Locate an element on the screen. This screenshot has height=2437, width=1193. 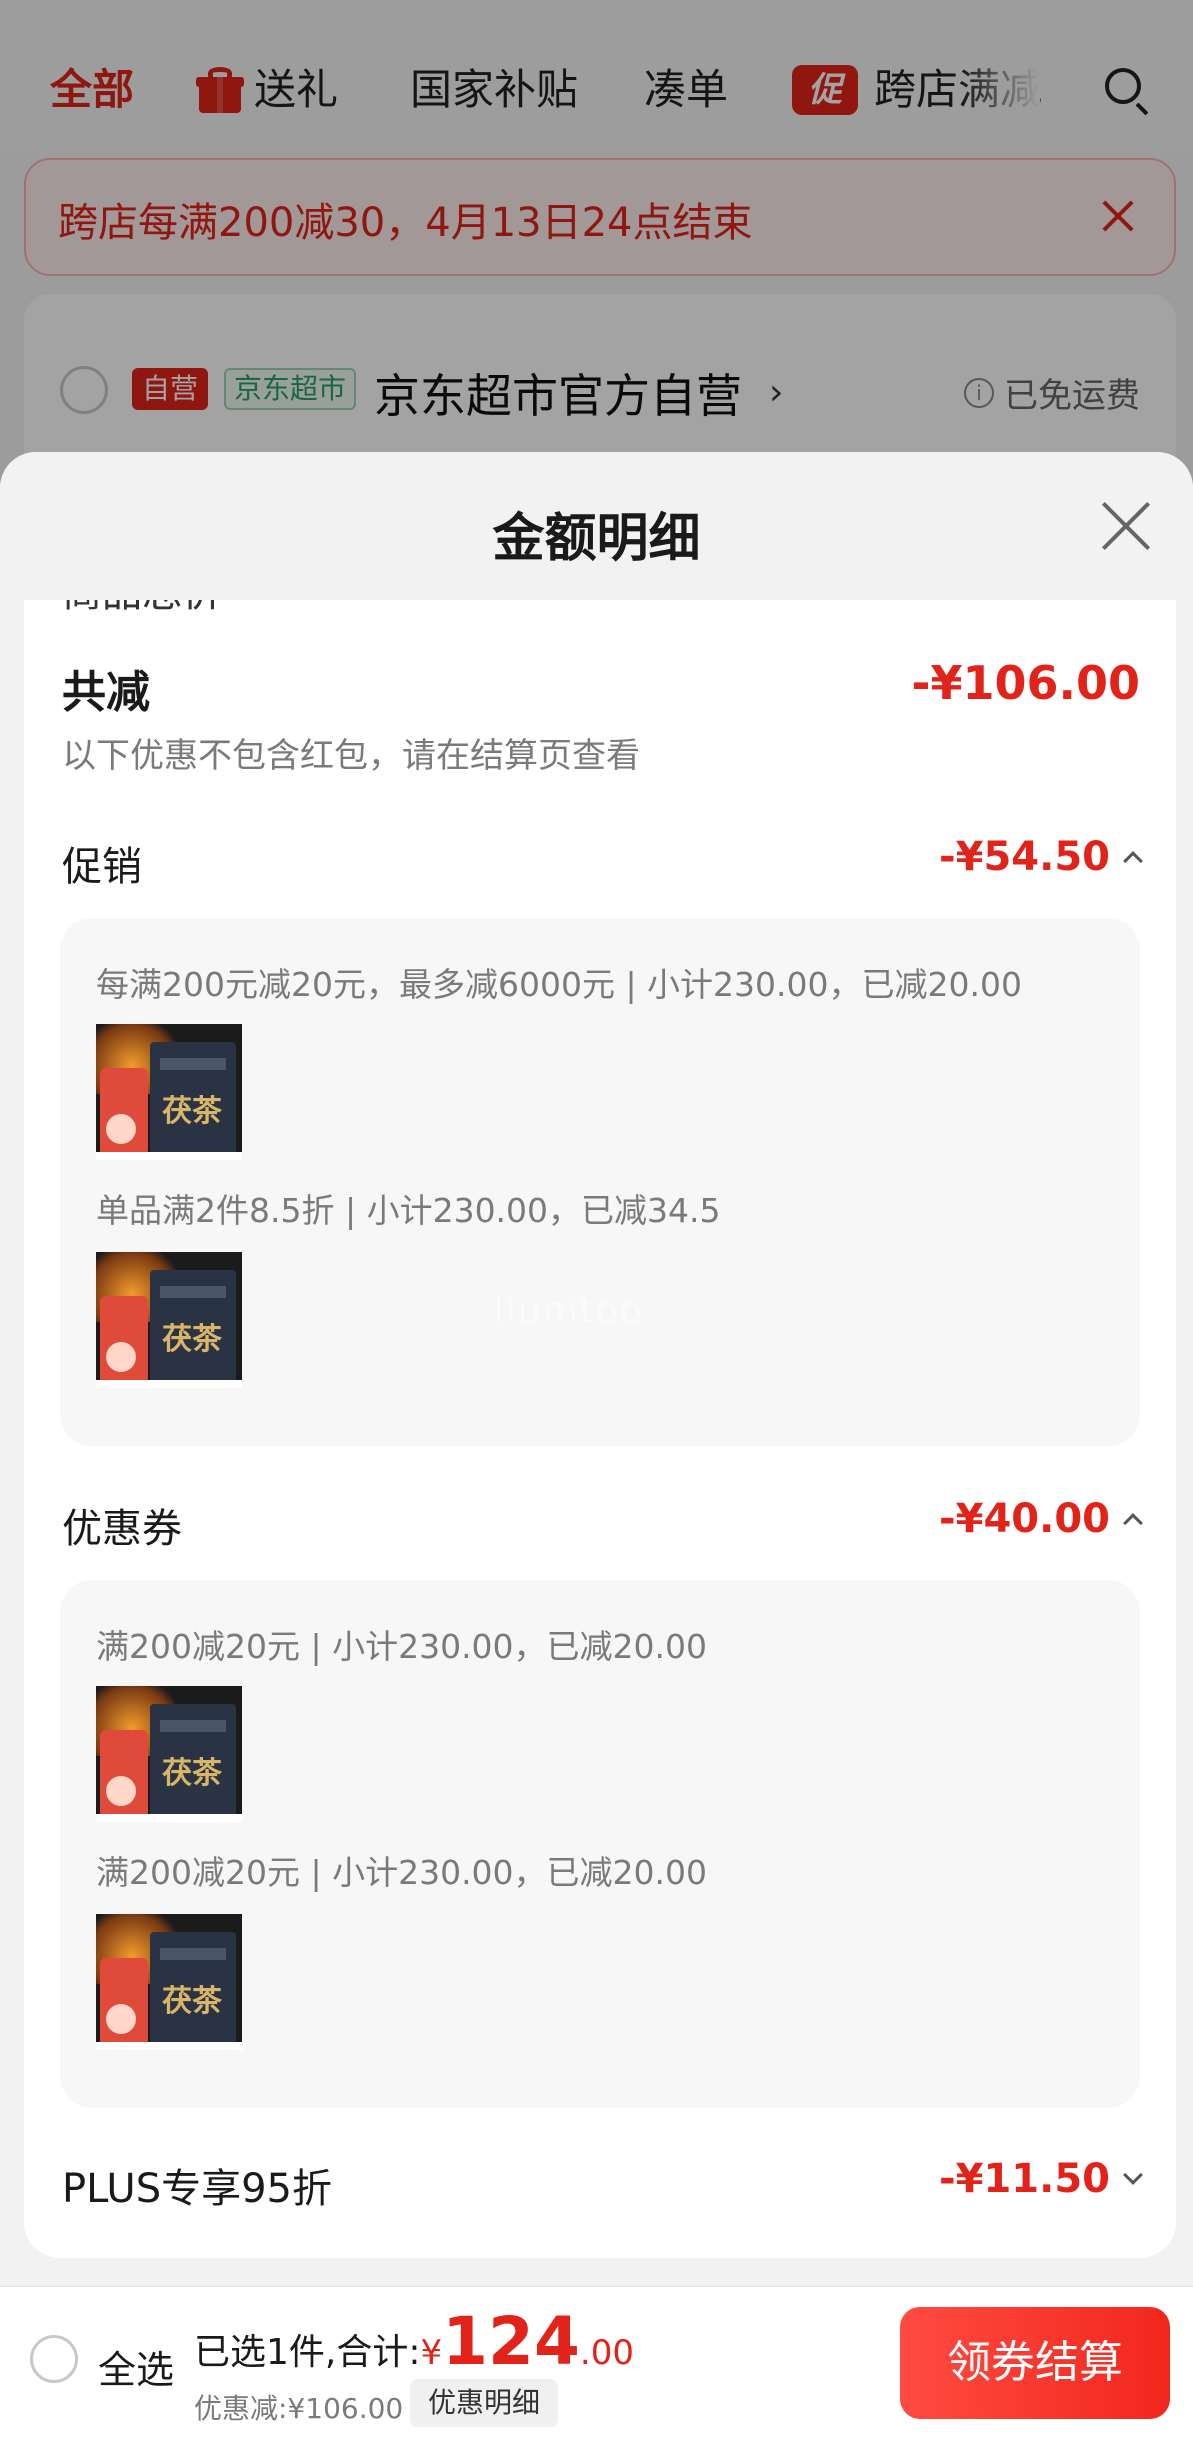
promotion-toggle: -¥54.50 is located at coordinates (1041, 857).